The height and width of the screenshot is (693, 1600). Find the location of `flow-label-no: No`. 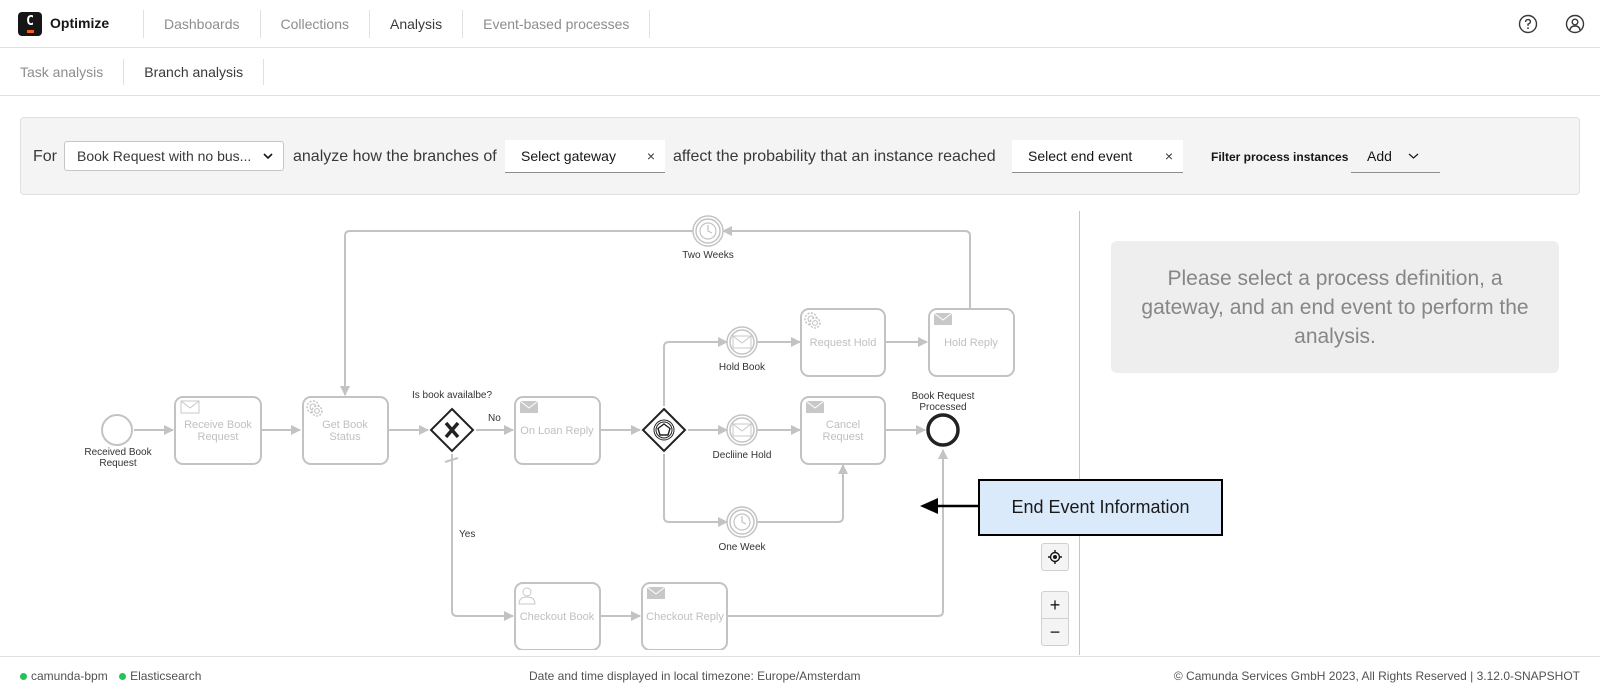

flow-label-no: No is located at coordinates (494, 418).